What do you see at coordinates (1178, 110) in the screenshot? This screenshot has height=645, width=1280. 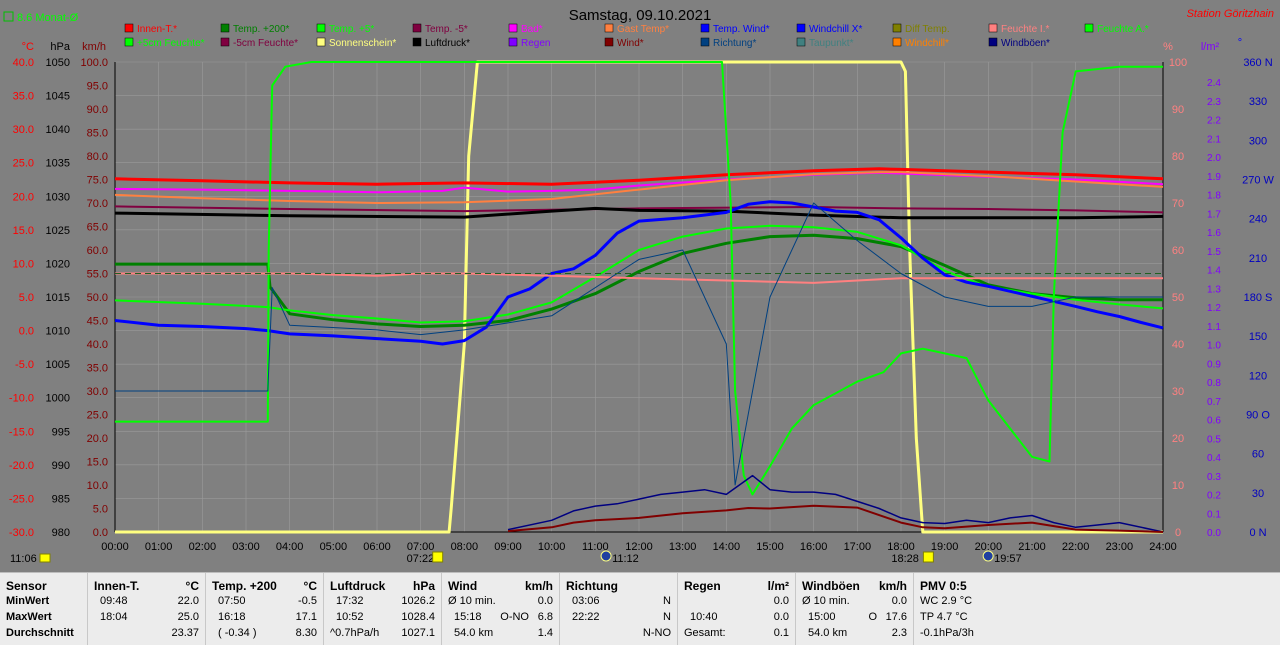 I see `y-tick-humidity: 90` at bounding box center [1178, 110].